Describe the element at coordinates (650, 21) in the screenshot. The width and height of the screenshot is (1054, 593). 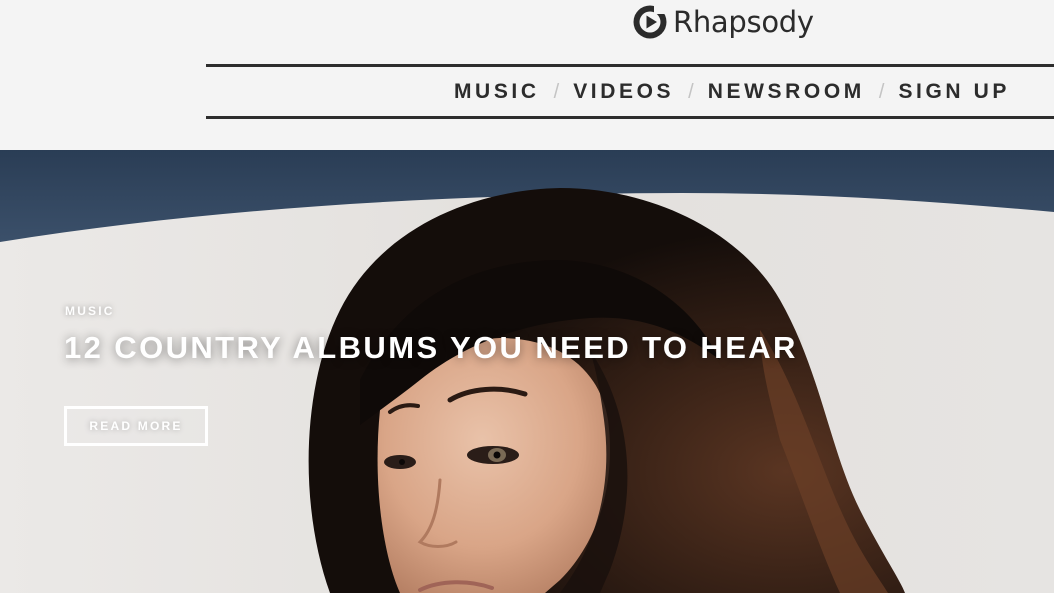
I see `rhapsody-play-logo-icon` at that location.